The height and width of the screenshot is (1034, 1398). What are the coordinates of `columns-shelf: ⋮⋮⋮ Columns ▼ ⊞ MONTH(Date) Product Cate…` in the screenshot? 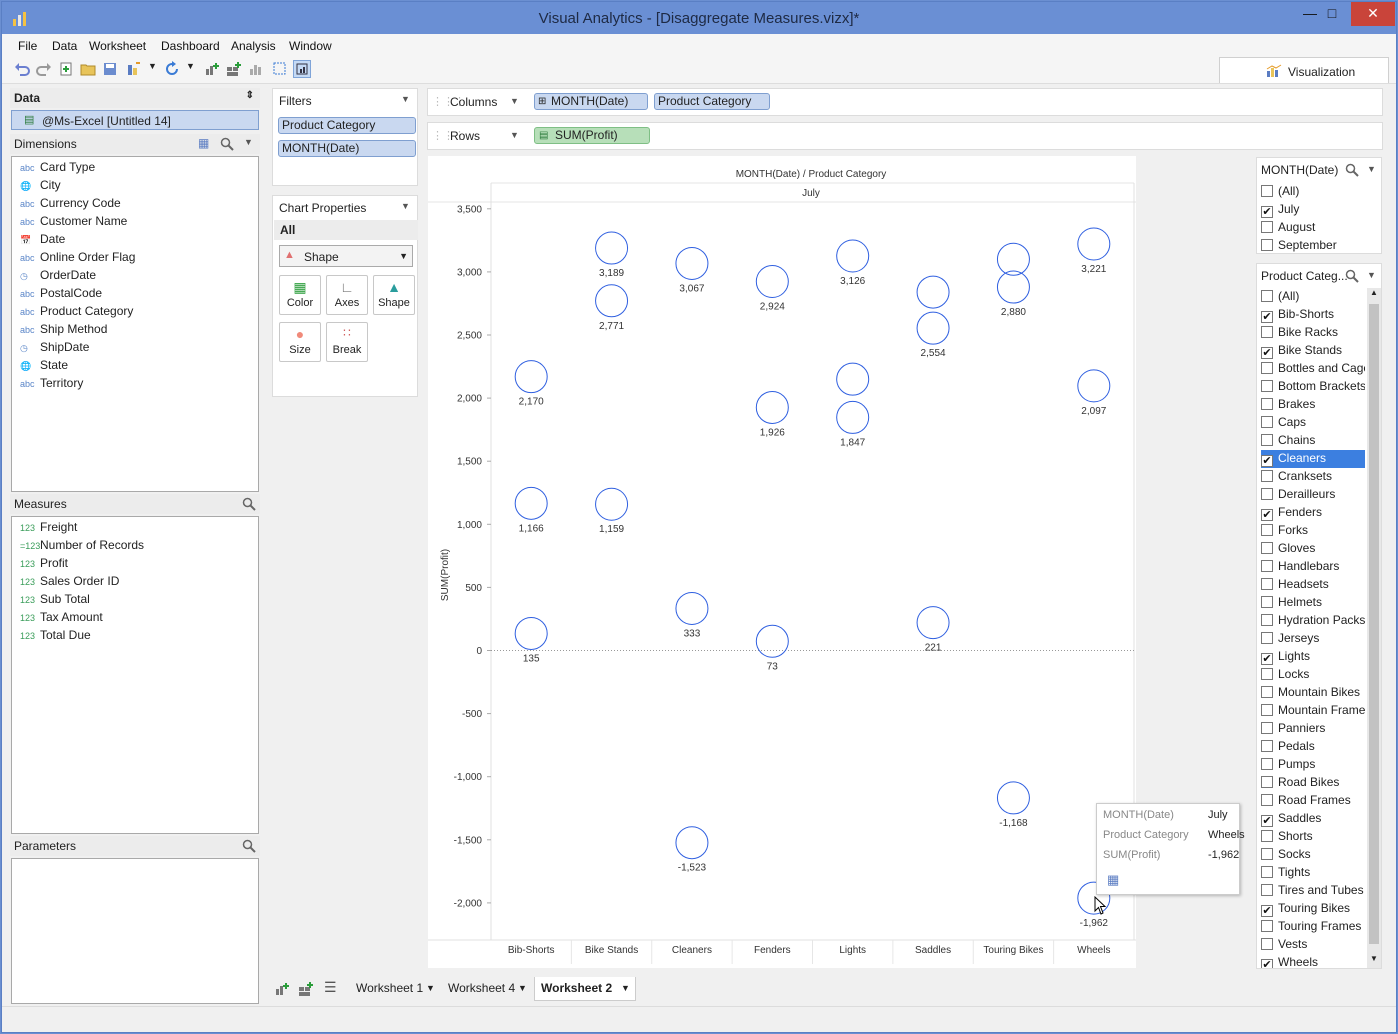 It's located at (905, 102).